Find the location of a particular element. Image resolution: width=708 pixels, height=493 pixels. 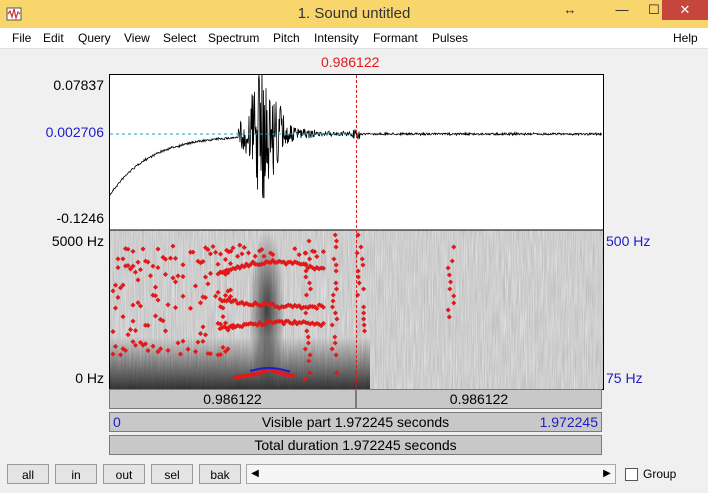

scroll-right-icon: ▶ is located at coordinates (607, 474).